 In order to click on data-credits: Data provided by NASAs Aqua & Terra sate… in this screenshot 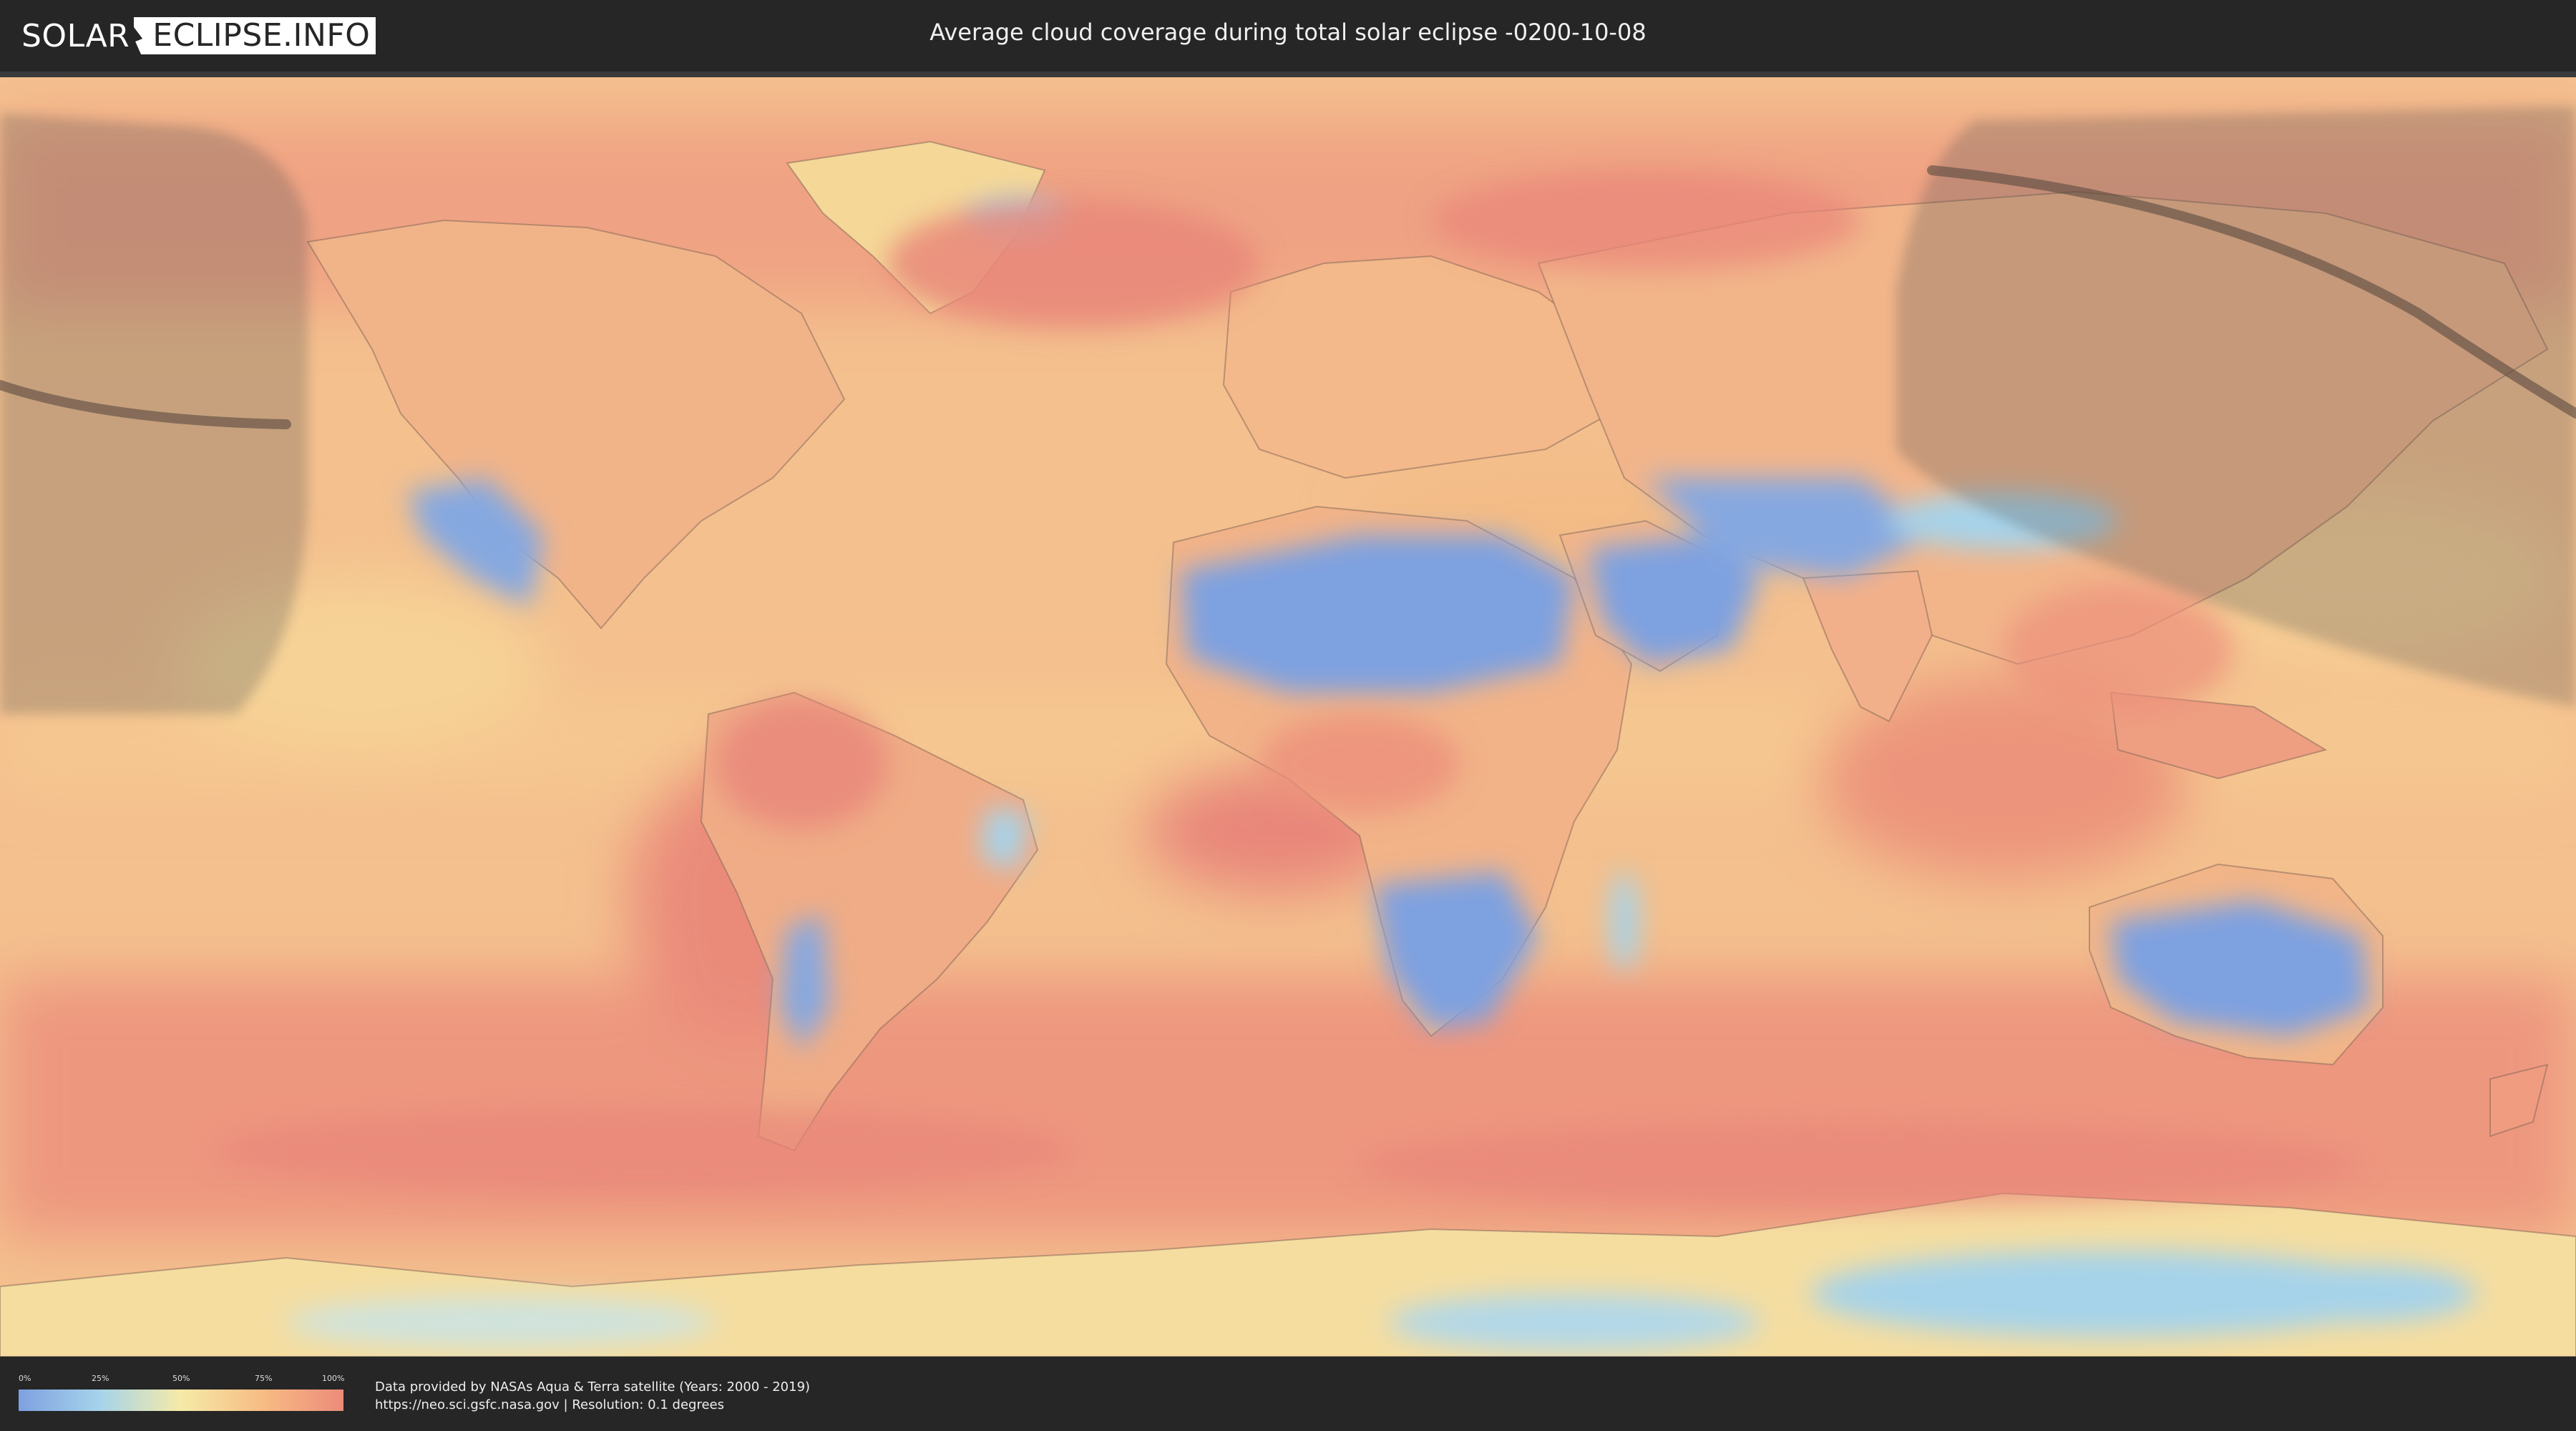, I will do `click(592, 1396)`.